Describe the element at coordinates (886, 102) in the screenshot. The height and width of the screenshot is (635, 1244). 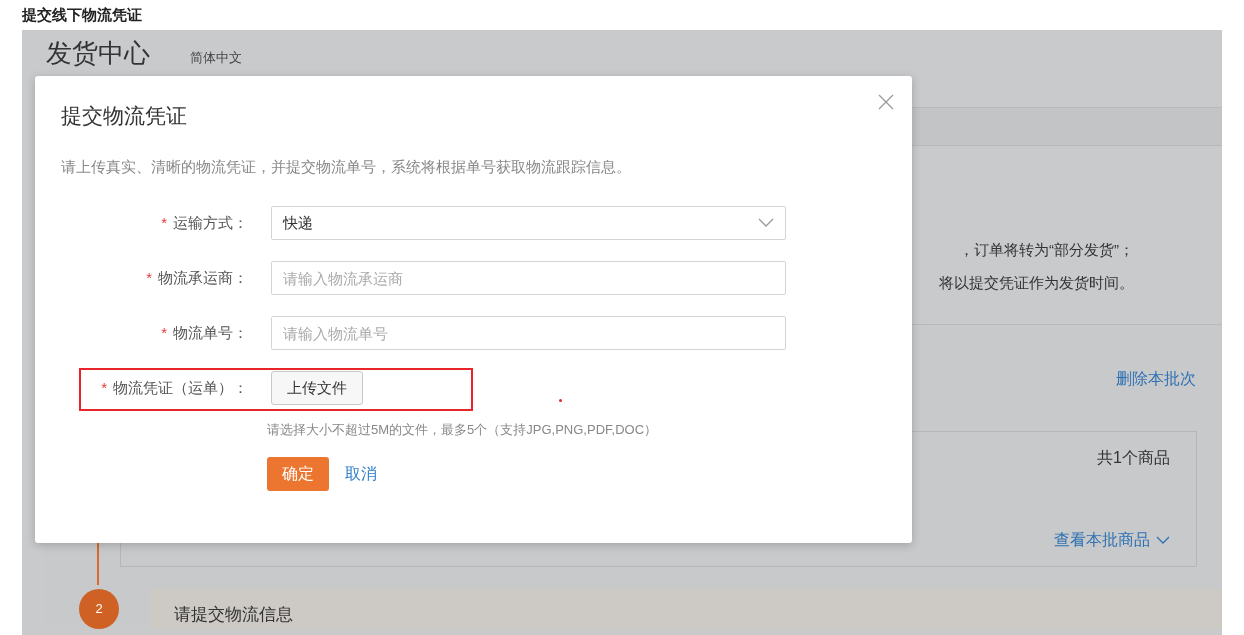
I see `close-icon` at that location.